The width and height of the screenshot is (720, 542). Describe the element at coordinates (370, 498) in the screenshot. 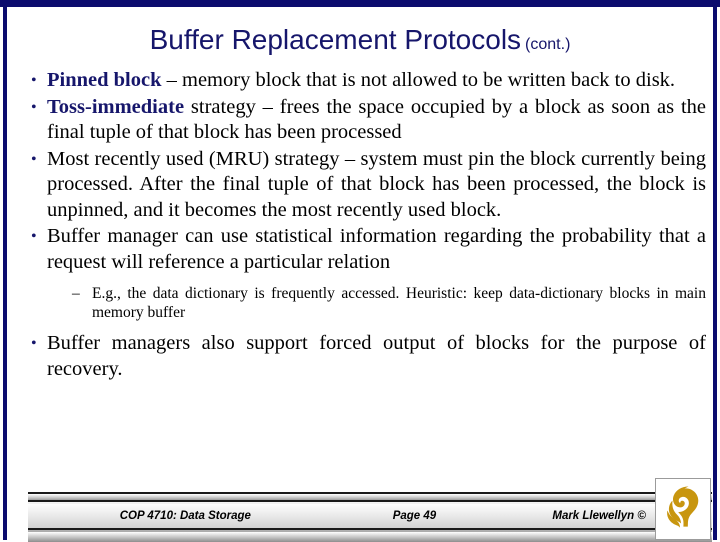

I see `footer-top-strip` at that location.